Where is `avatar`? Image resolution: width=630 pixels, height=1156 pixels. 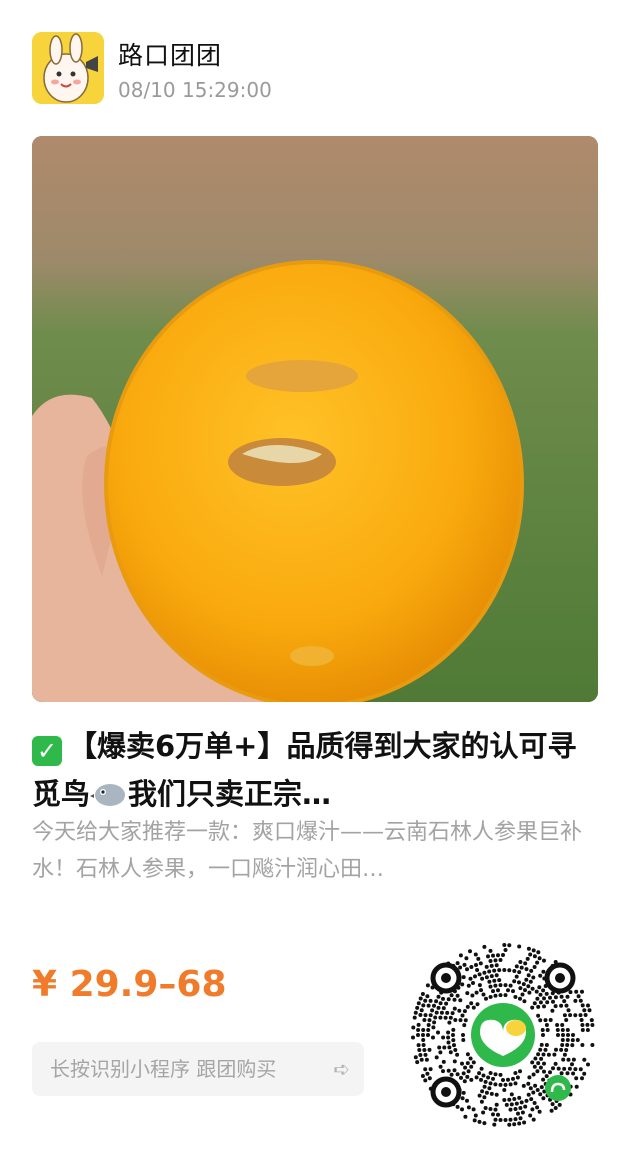 avatar is located at coordinates (68, 68).